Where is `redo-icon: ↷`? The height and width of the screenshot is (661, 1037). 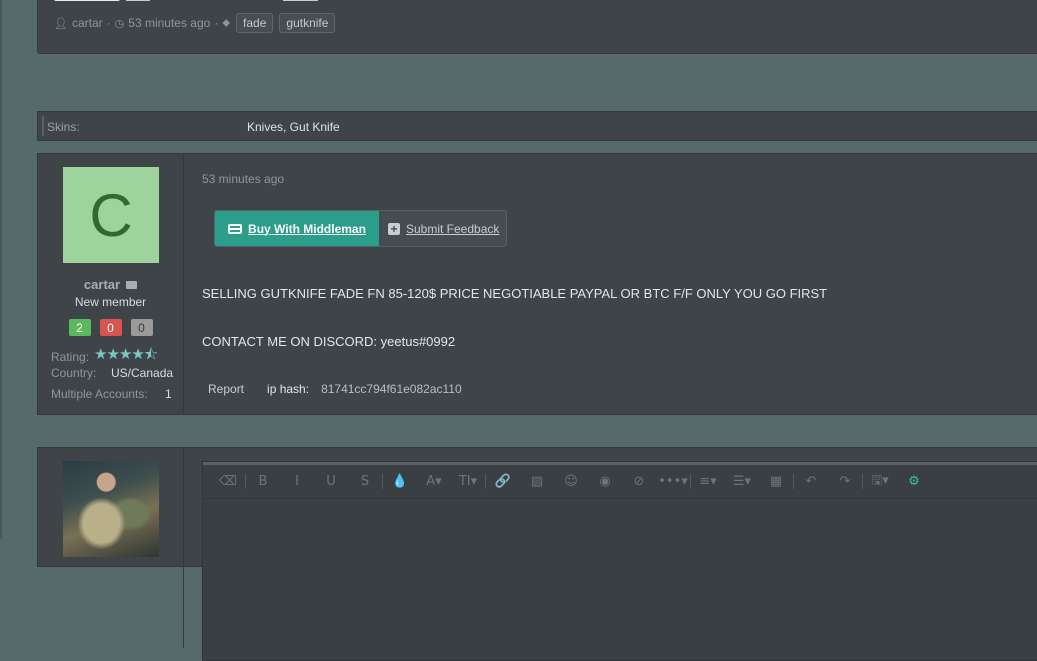 redo-icon: ↷ is located at coordinates (845, 481).